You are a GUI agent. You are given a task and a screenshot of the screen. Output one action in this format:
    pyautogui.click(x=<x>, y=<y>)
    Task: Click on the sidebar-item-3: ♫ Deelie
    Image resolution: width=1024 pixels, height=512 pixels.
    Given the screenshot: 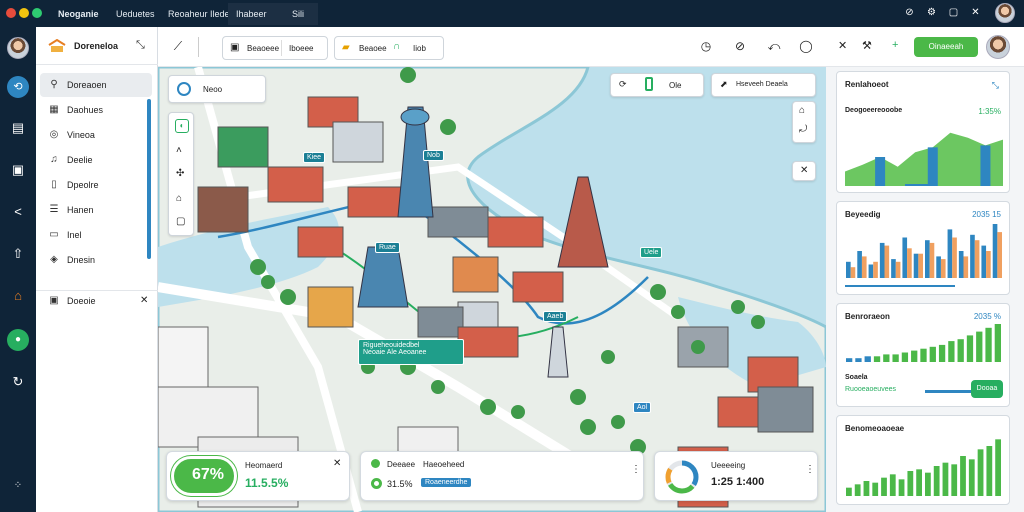 What is the action you would take?
    pyautogui.click(x=96, y=160)
    